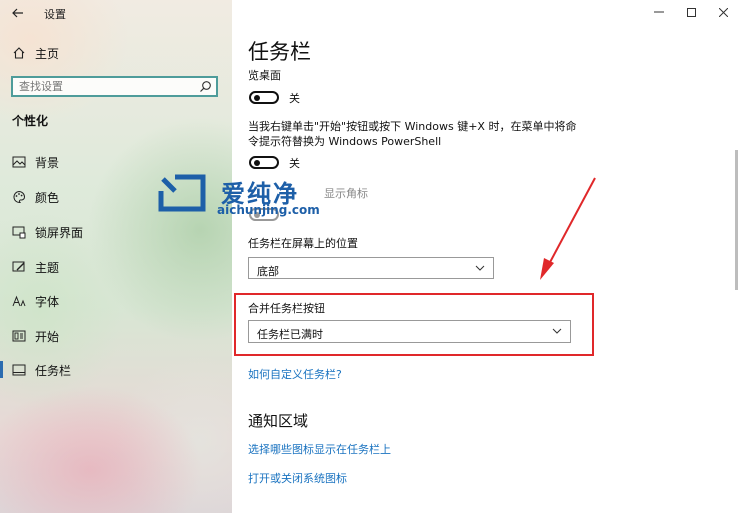 The image size is (740, 513). Describe the element at coordinates (278, 421) in the screenshot. I see `notification-area-heading: 通知区域` at that location.